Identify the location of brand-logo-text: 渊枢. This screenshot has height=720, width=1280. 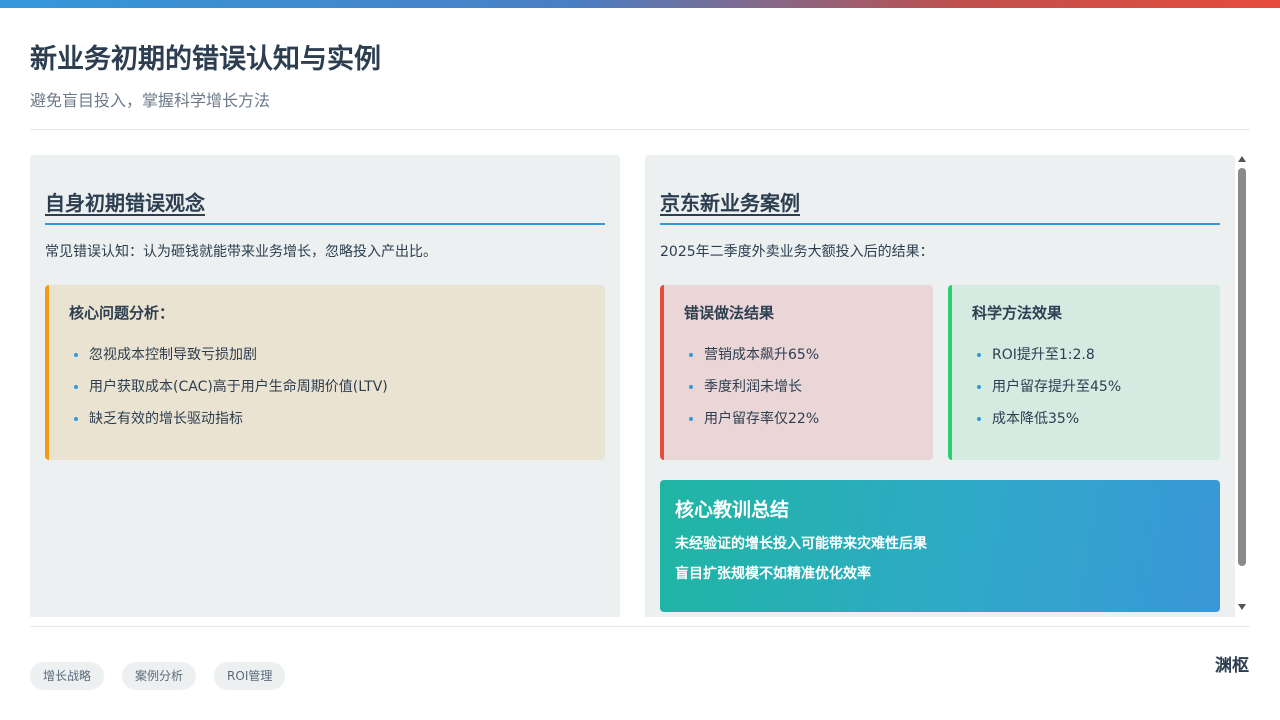
(1232, 666).